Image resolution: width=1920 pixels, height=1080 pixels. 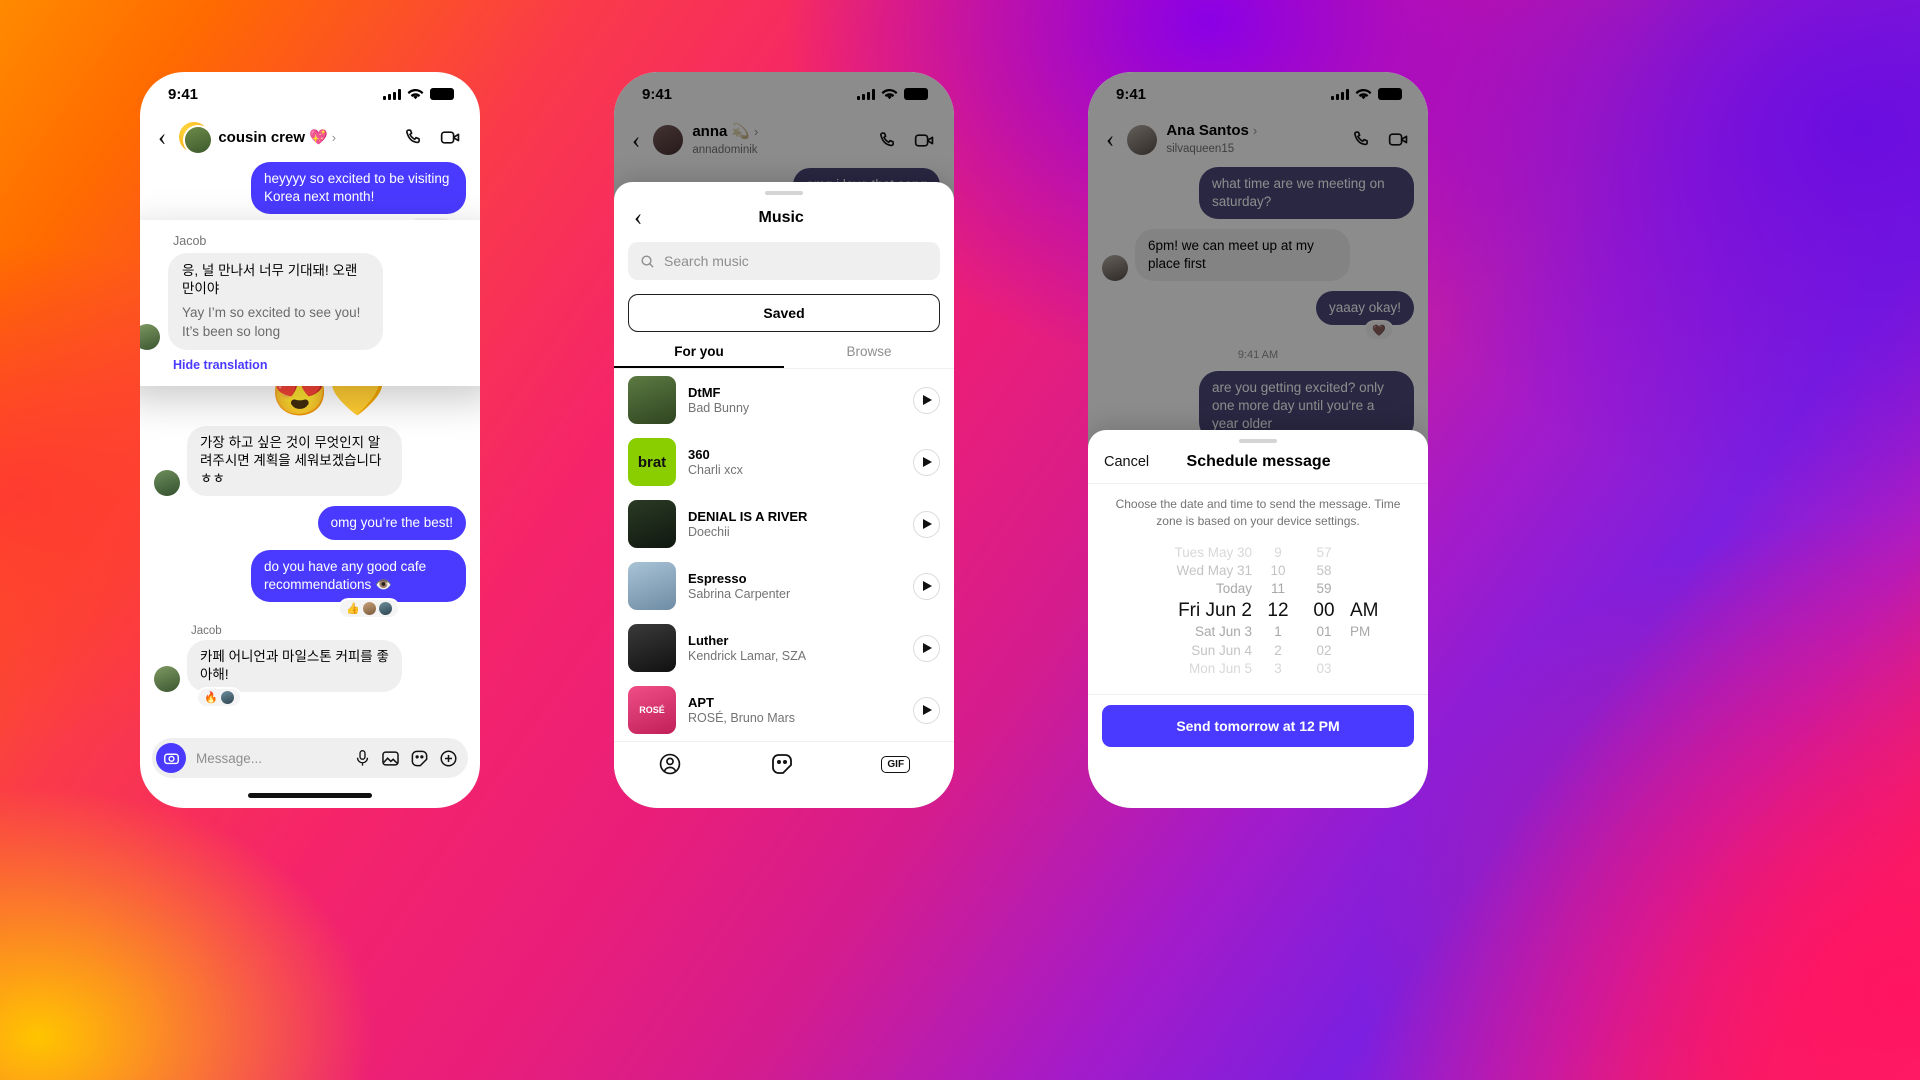 I want to click on hide-translation-button: Hide translation, so click(x=326, y=365).